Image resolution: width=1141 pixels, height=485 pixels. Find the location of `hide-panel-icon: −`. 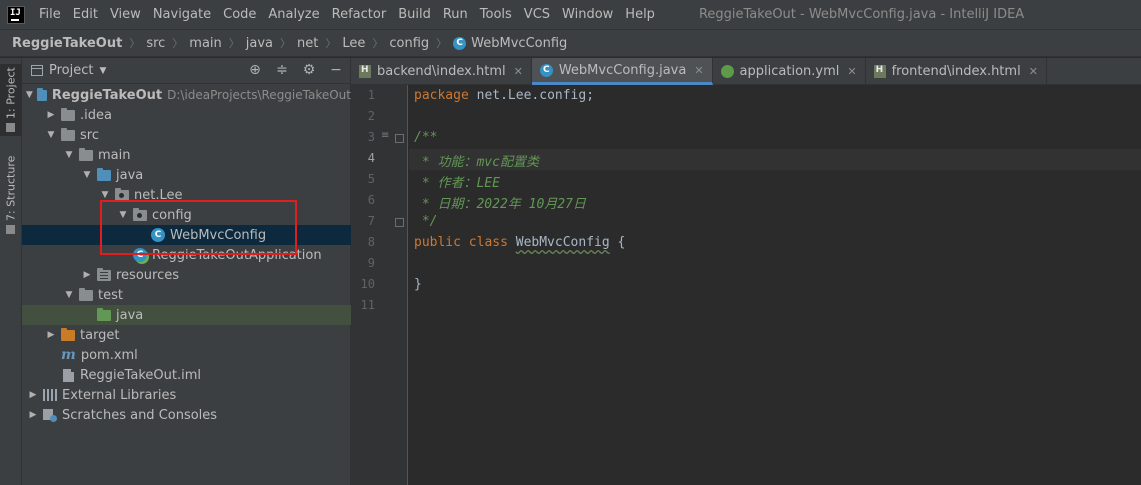

hide-panel-icon: − is located at coordinates (336, 70).